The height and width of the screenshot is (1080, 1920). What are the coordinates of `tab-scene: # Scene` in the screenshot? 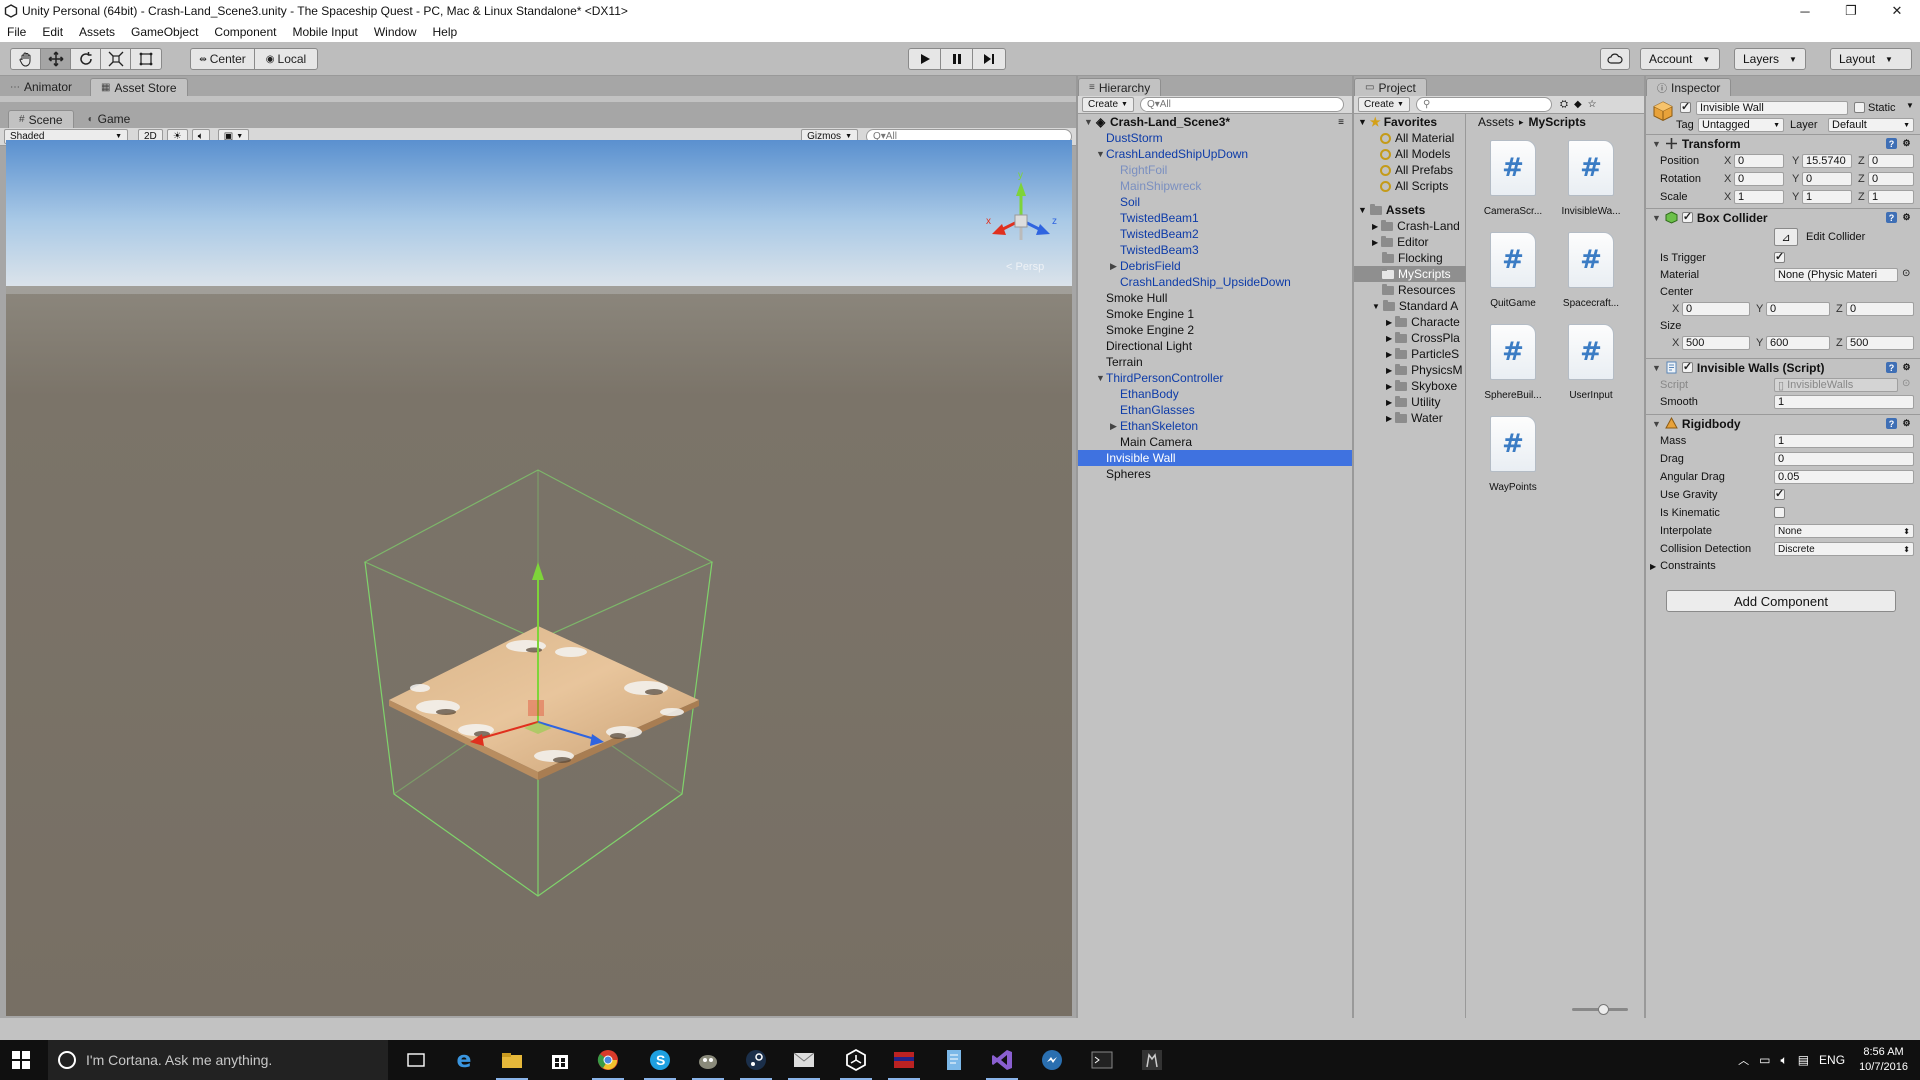 It's located at (41, 119).